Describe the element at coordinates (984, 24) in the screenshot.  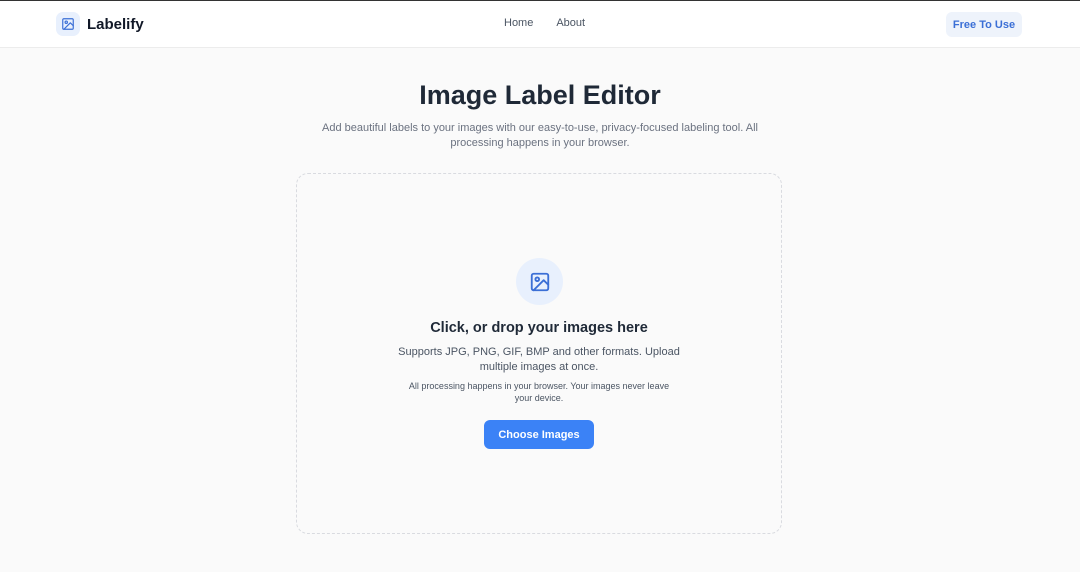
I see `free-to-use-badge: Free To Use` at that location.